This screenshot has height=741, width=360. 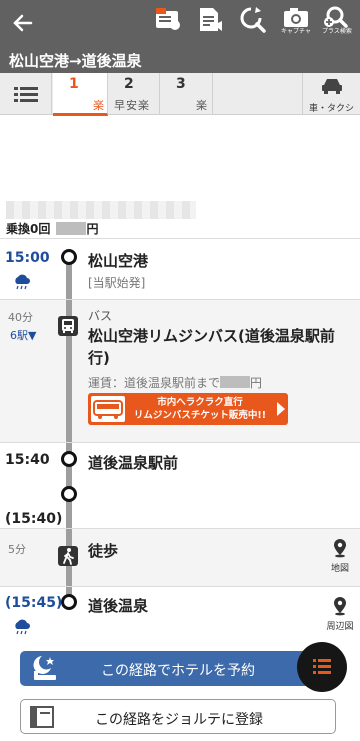 What do you see at coordinates (118, 260) in the screenshot?
I see `departure-station: 松山空港` at bounding box center [118, 260].